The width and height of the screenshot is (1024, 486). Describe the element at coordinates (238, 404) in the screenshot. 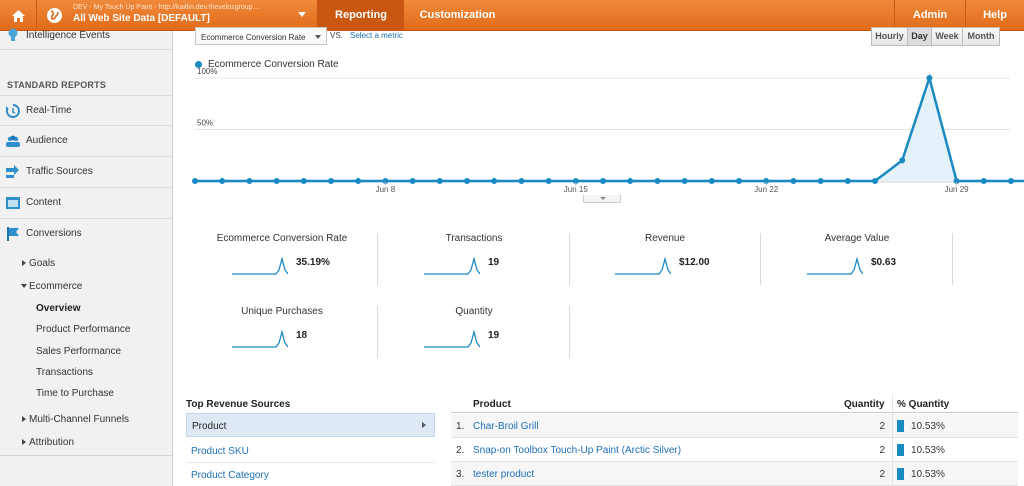

I see `top-revenue-sources-header: Top Revenue Sources` at that location.